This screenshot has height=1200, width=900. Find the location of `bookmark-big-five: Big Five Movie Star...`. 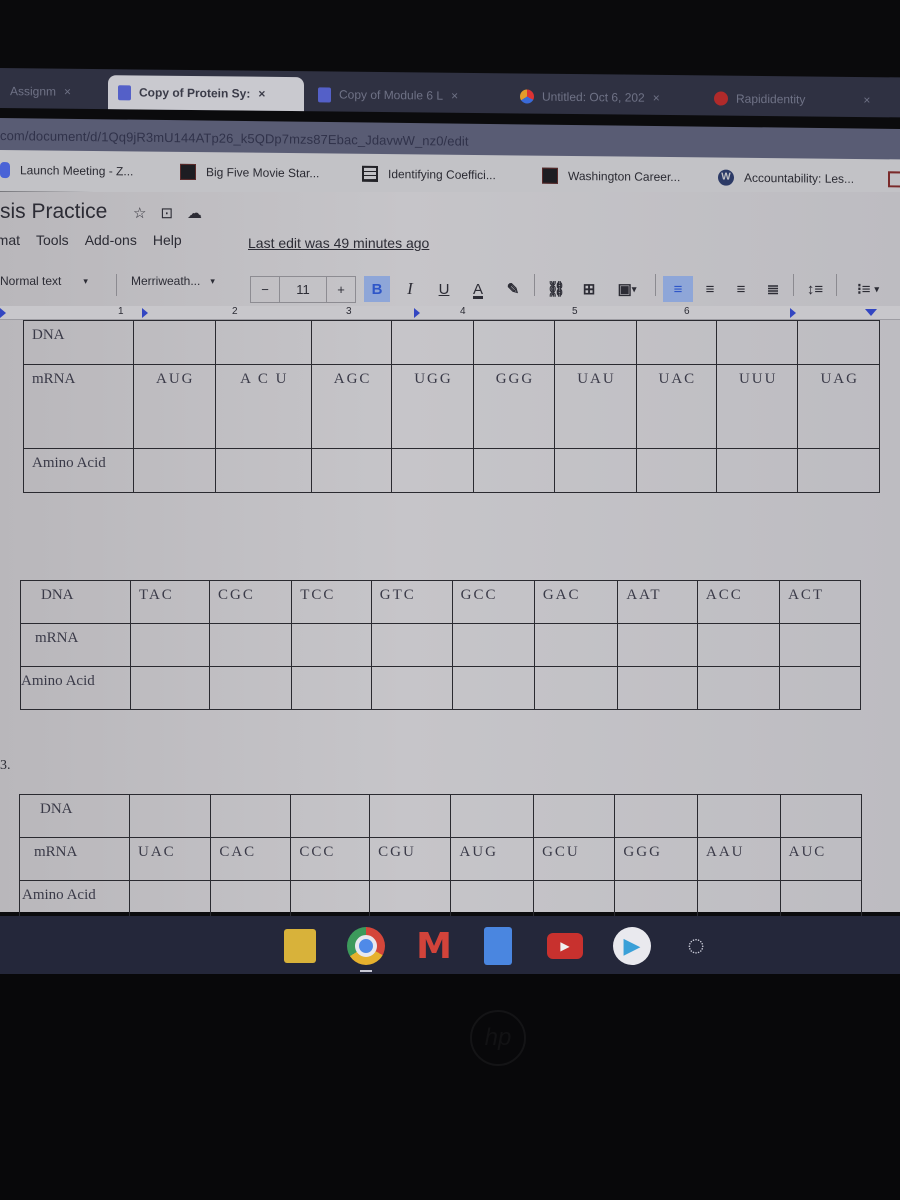

bookmark-big-five: Big Five Movie Star... is located at coordinates (249, 172).